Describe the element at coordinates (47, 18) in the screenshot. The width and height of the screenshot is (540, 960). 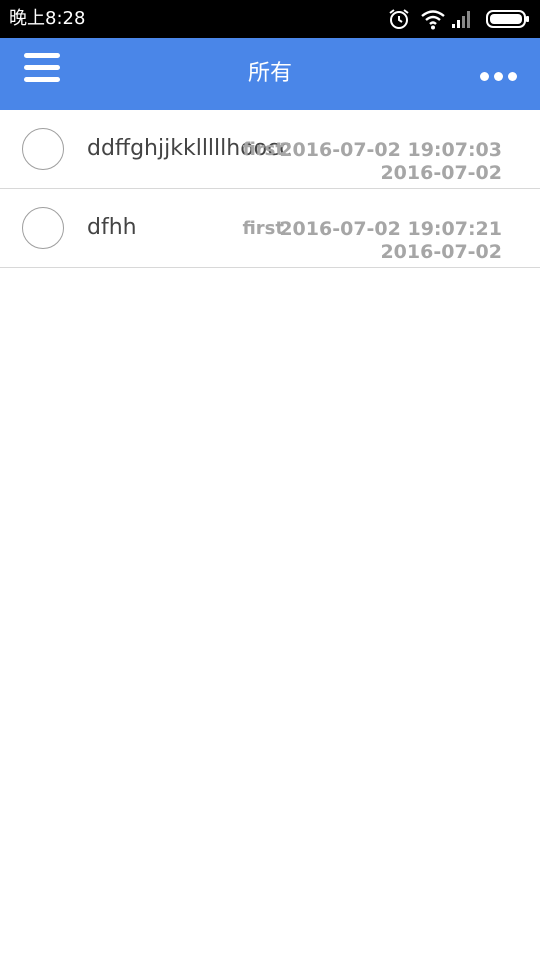
I see `status-time: 晚上8:28` at that location.